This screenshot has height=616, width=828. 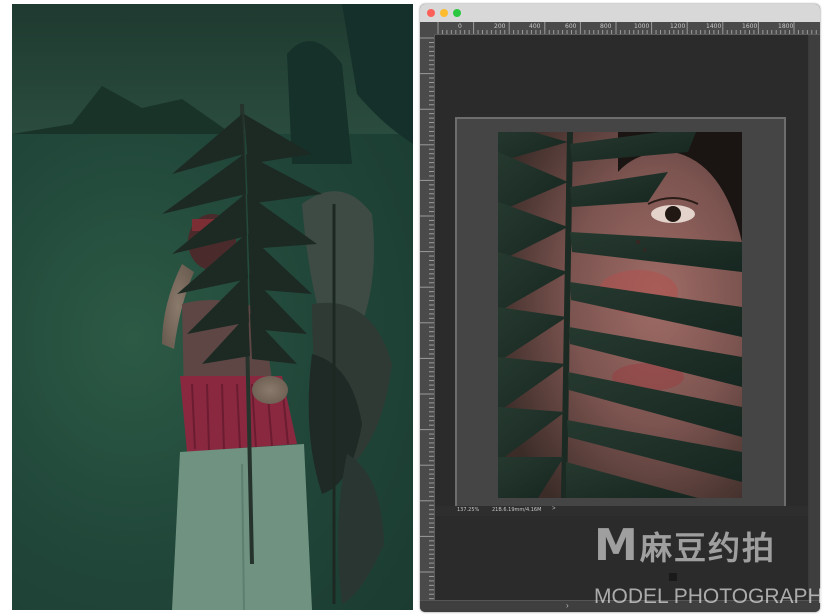 I want to click on ruler-label: 800, so click(x=606, y=26).